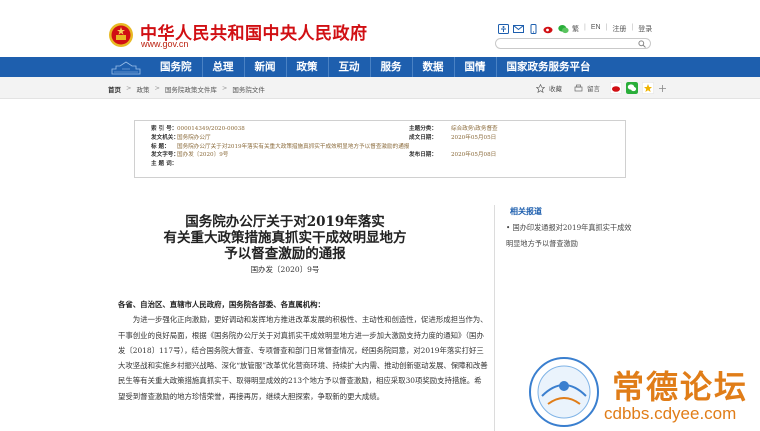 This screenshot has height=431, width=760. I want to click on breadcrumb-state-council-docs: 国务院文件, so click(248, 89).